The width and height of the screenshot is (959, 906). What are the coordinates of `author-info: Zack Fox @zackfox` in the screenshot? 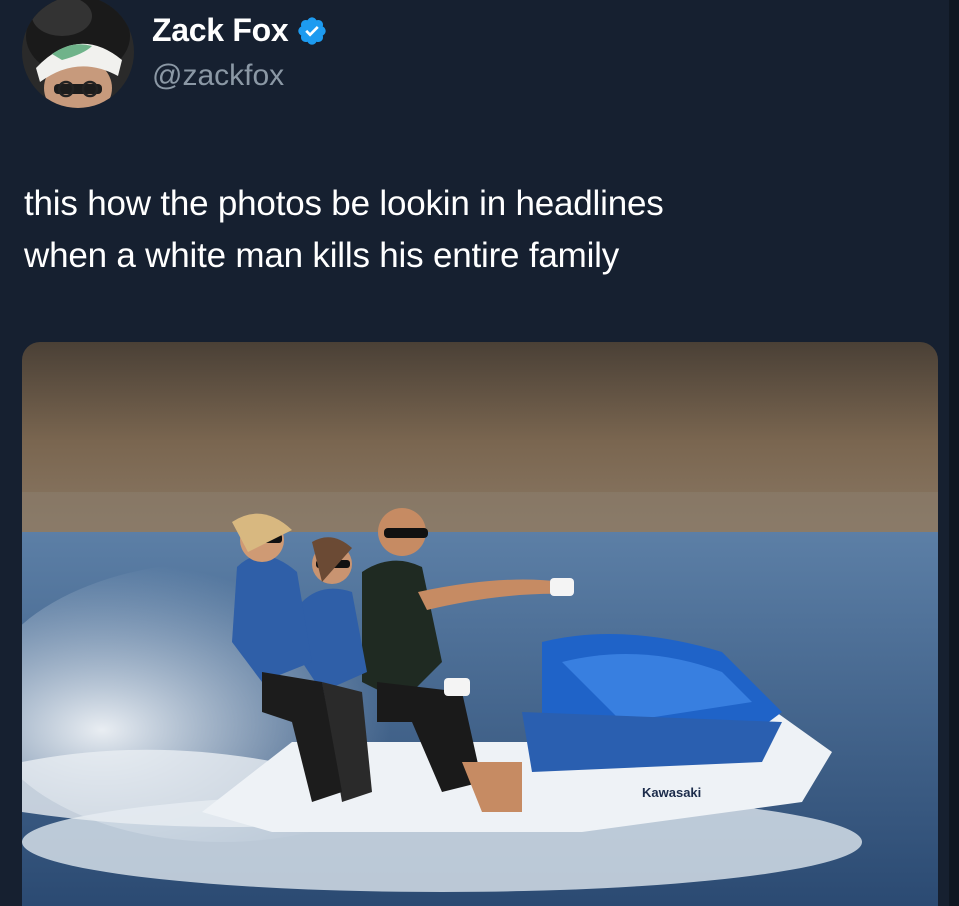 It's located at (240, 52).